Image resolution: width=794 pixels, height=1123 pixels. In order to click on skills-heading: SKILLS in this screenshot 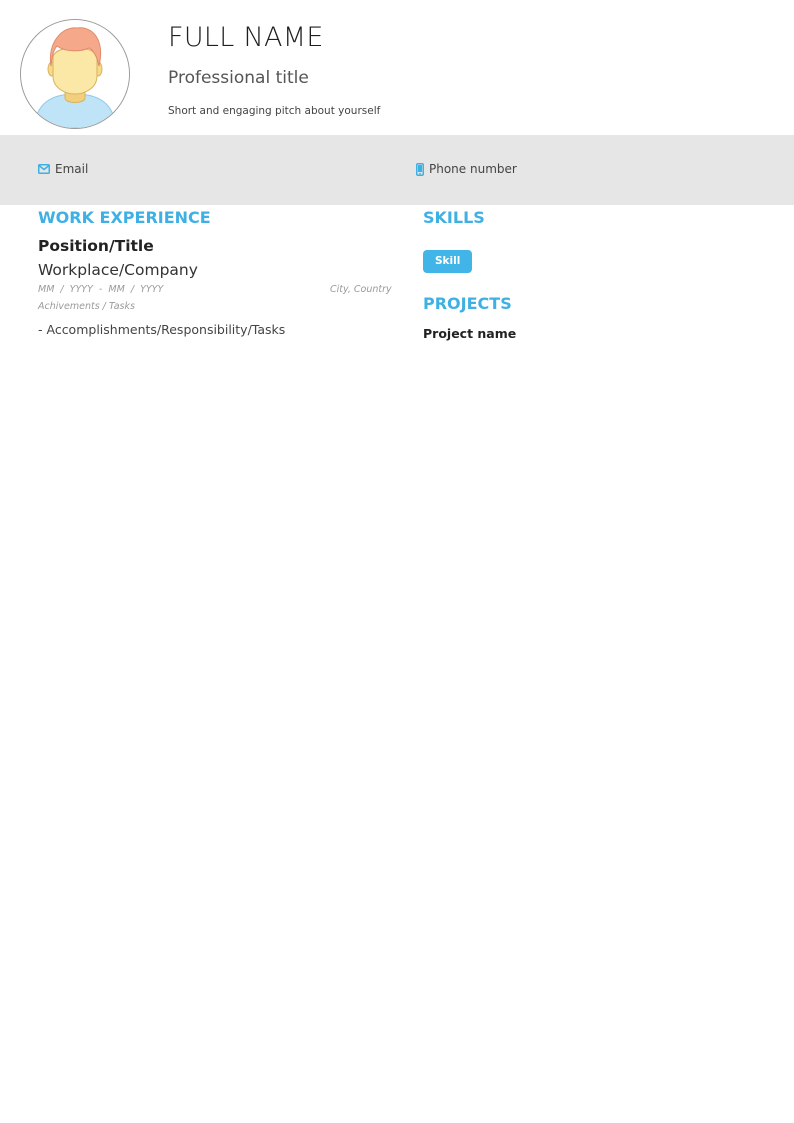, I will do `click(454, 217)`.